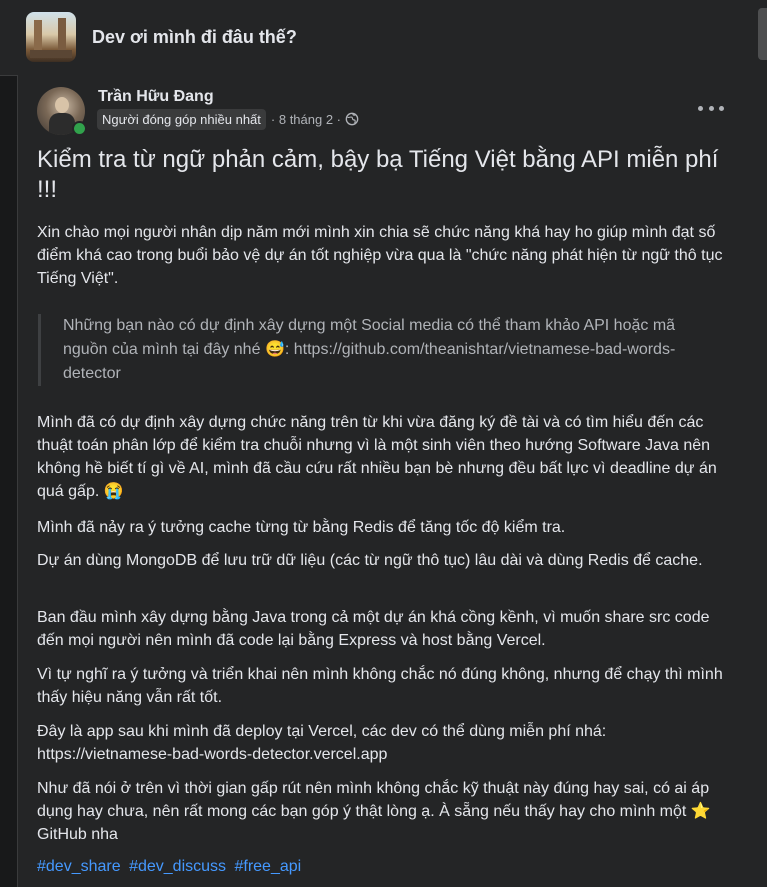 This screenshot has width=767, height=887. Describe the element at coordinates (383, 38) in the screenshot. I see `group-header: Dev ơi mình đi đâu thế?` at that location.